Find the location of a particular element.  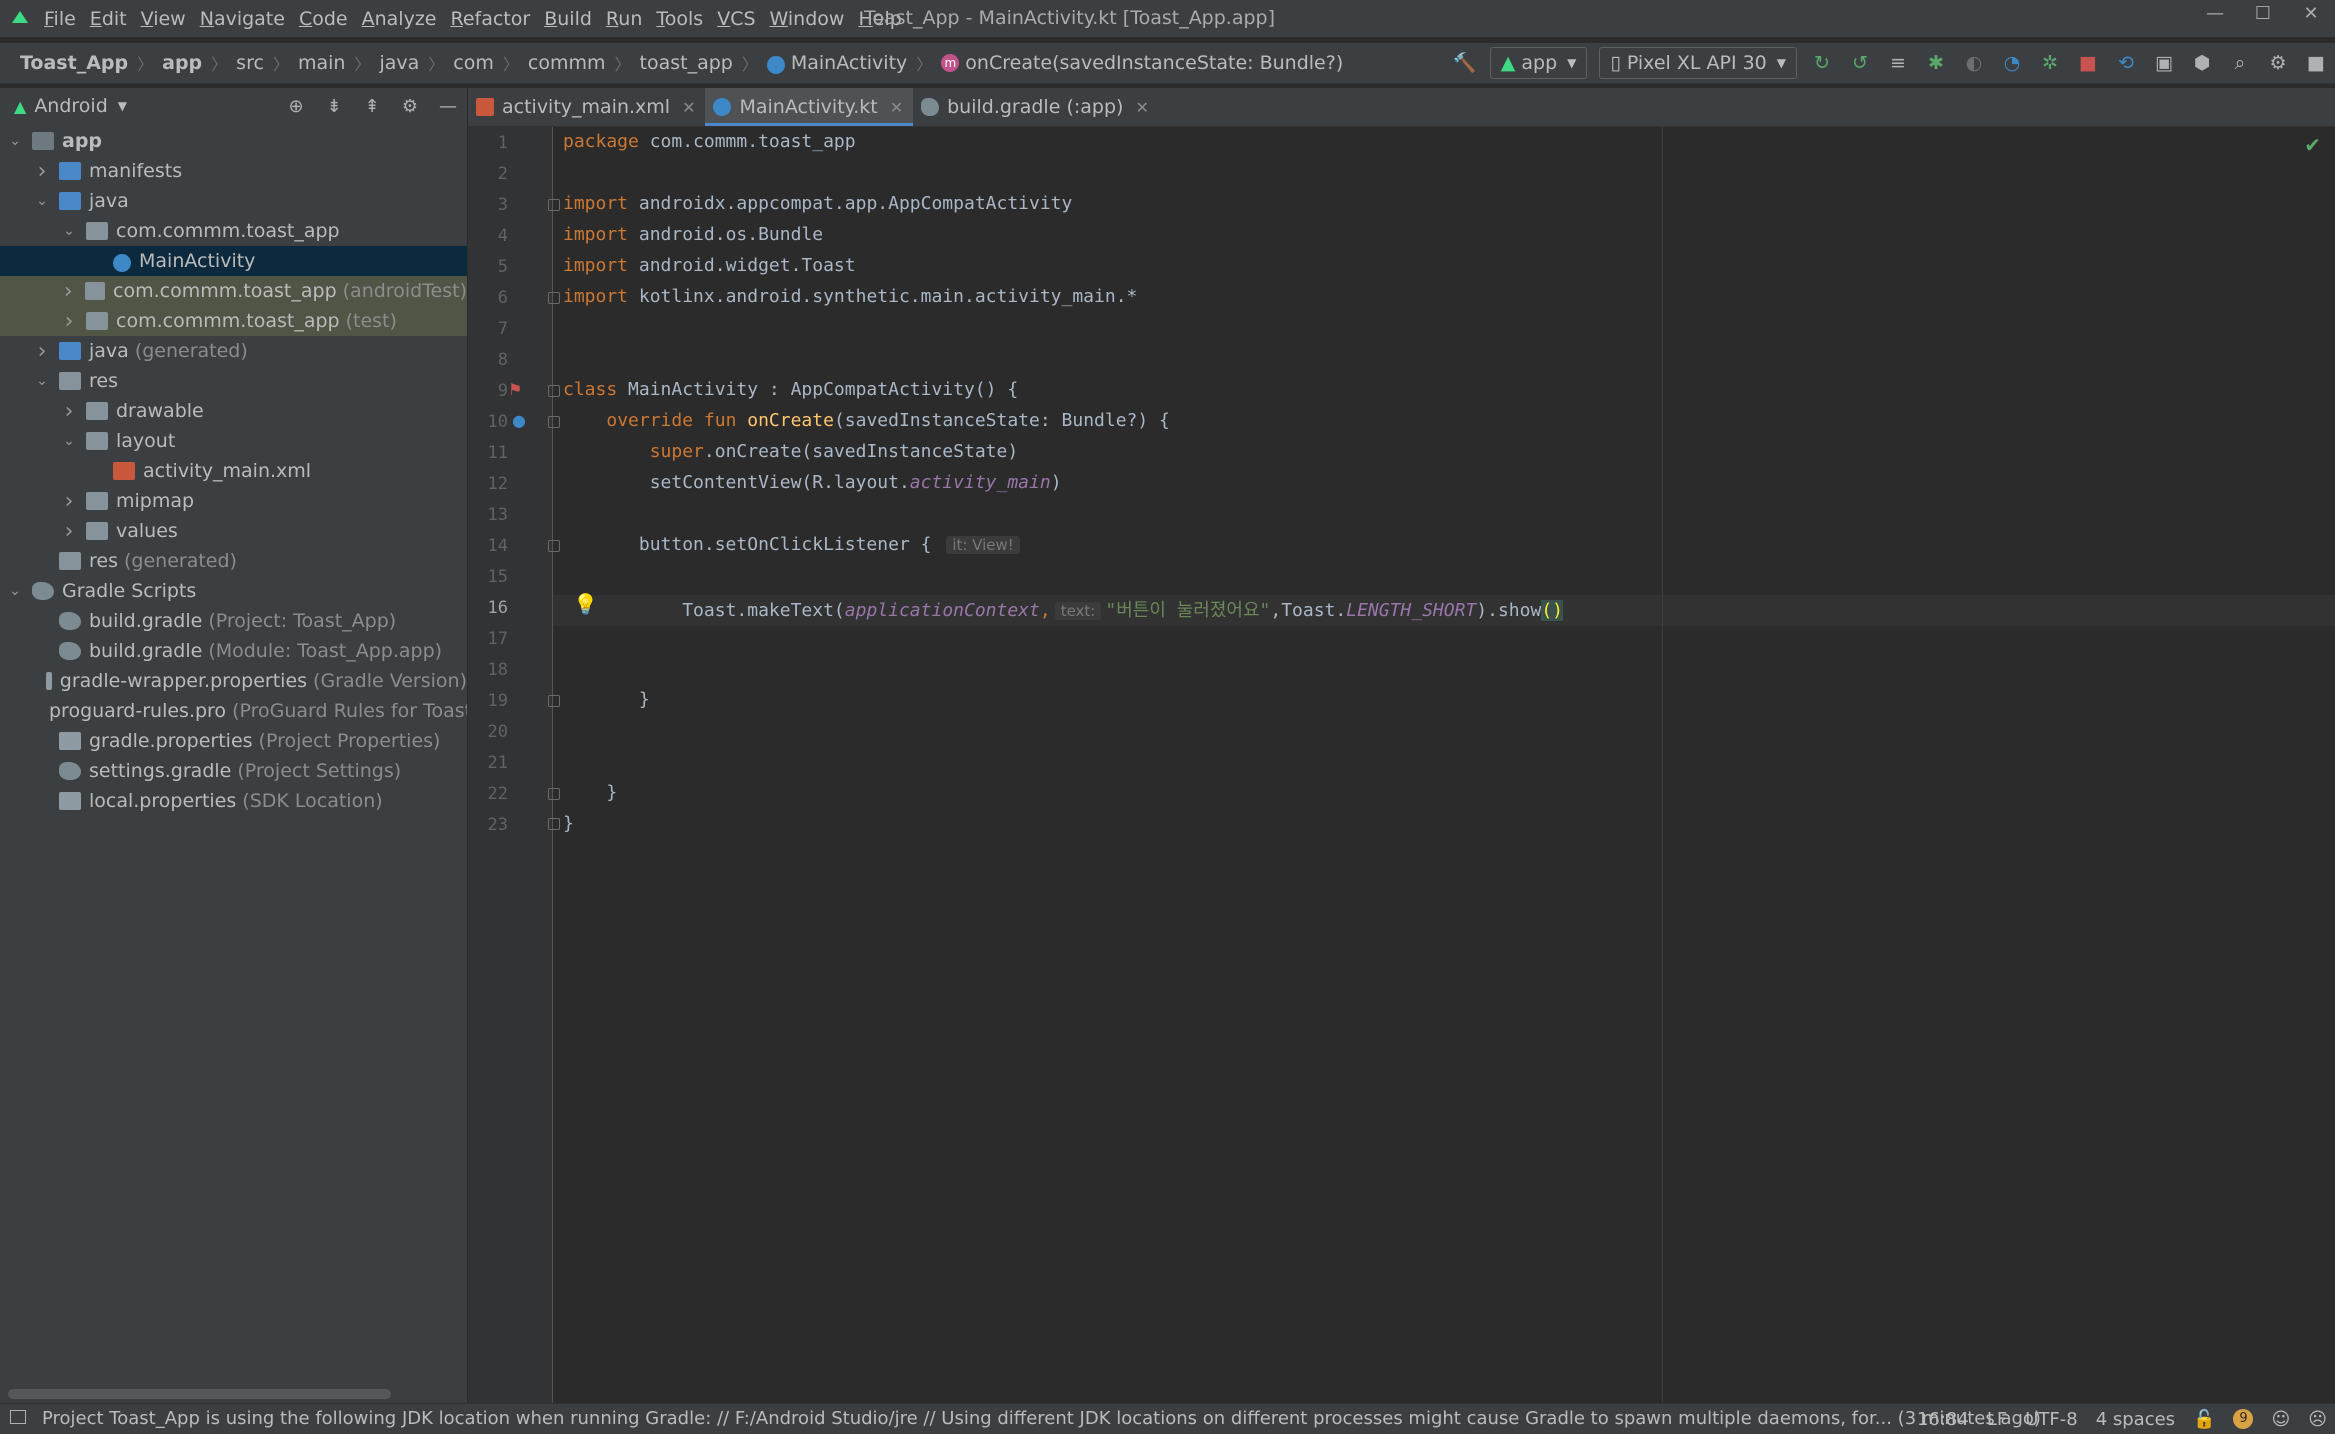

tool-windows-toggle-icon is located at coordinates (18, 1417).